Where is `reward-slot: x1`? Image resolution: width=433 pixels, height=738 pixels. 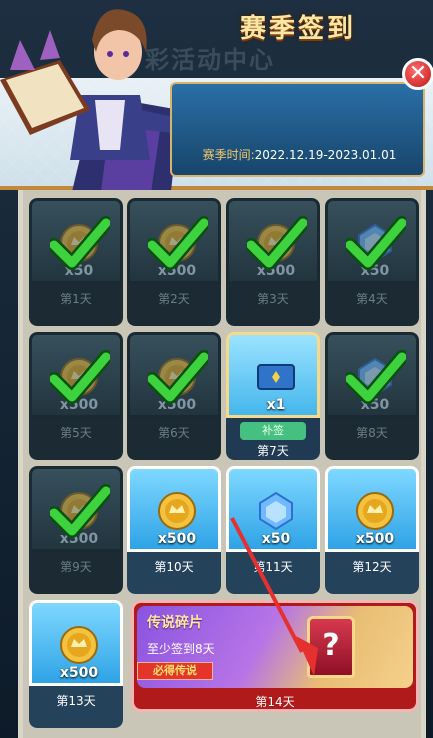 reward-slot: x1 is located at coordinates (273, 375).